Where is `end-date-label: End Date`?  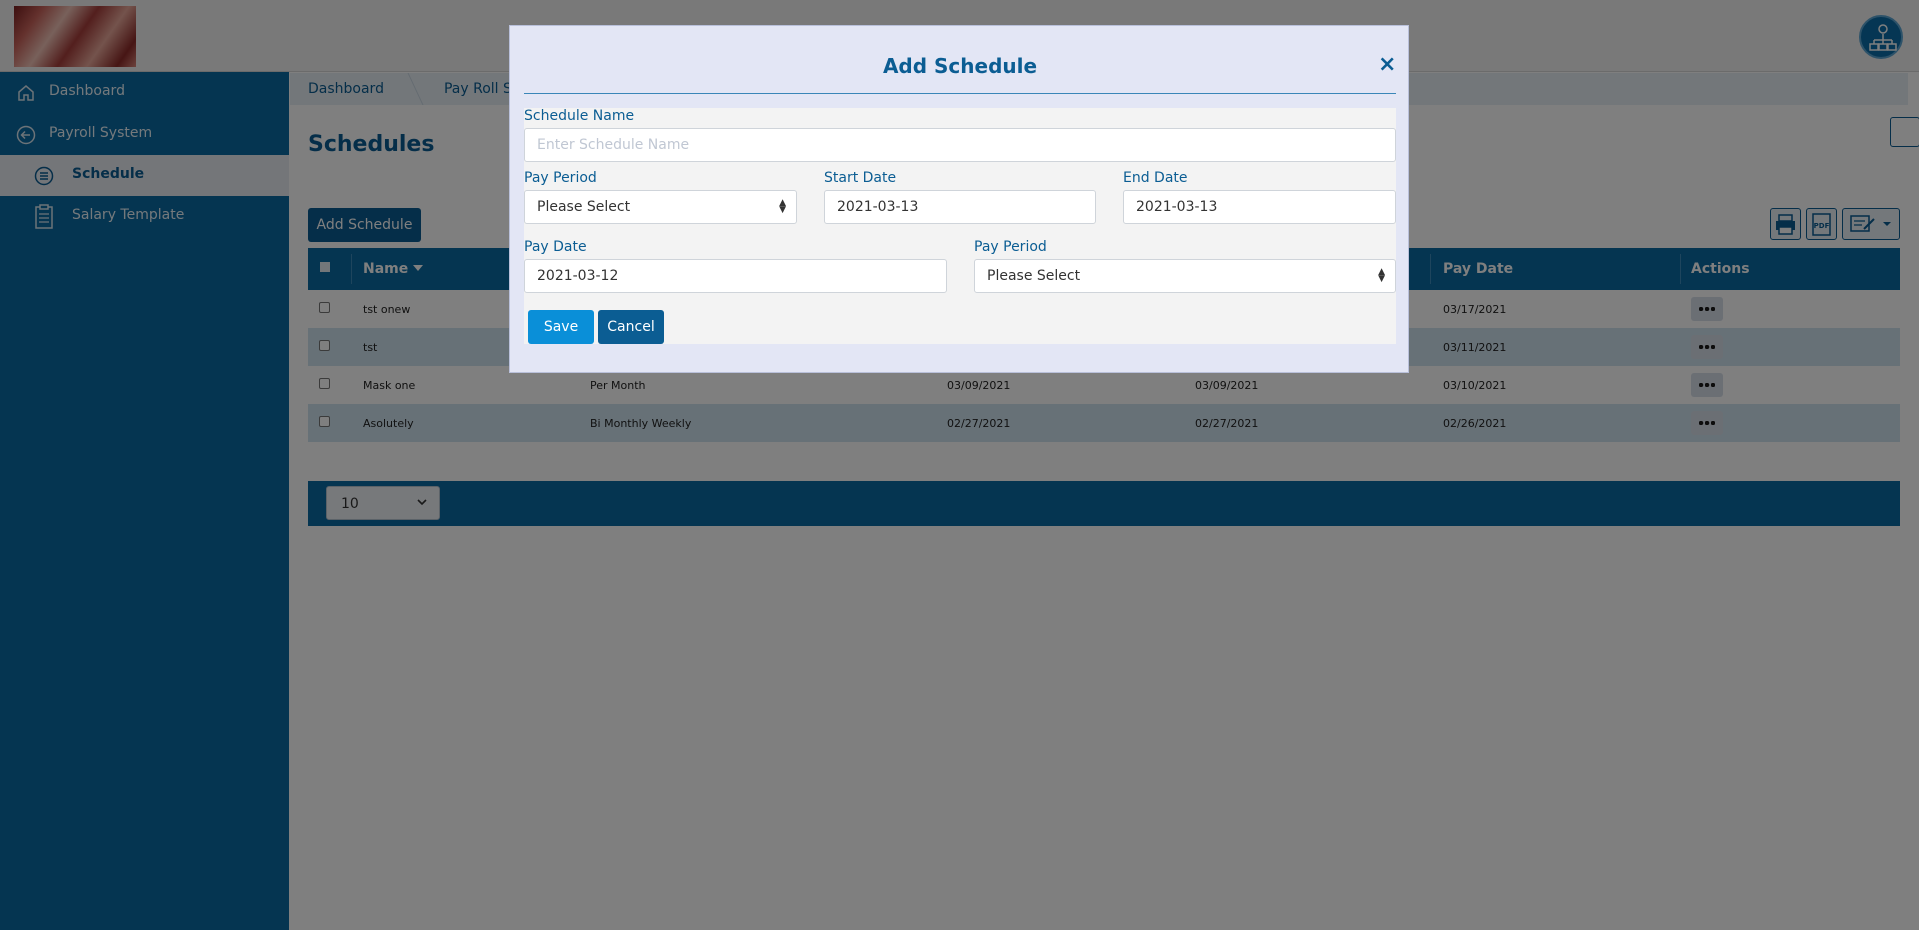
end-date-label: End Date is located at coordinates (1155, 178).